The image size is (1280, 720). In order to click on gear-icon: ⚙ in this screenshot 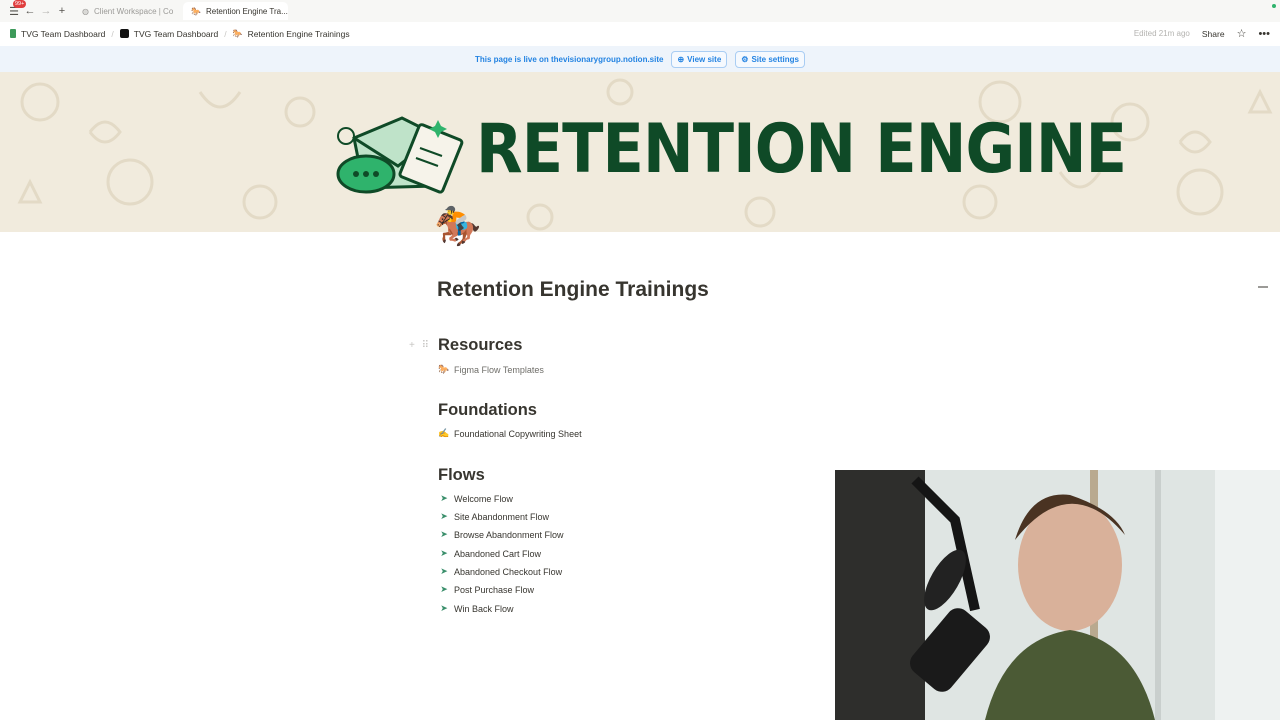, I will do `click(745, 59)`.